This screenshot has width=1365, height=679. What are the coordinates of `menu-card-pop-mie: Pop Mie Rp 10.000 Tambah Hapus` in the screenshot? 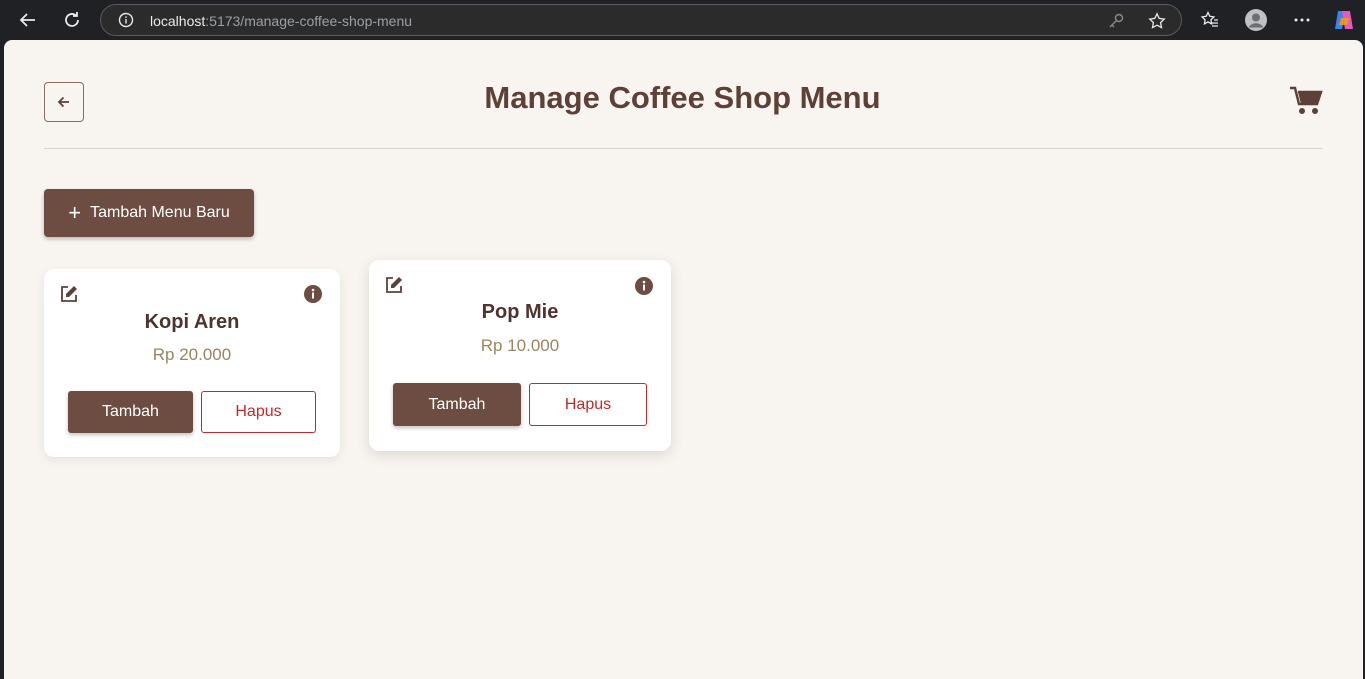 It's located at (520, 355).